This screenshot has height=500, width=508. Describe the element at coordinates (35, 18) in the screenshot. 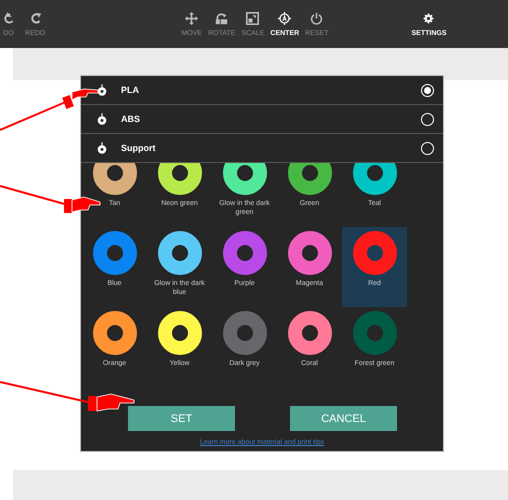

I see `redo-icon` at that location.